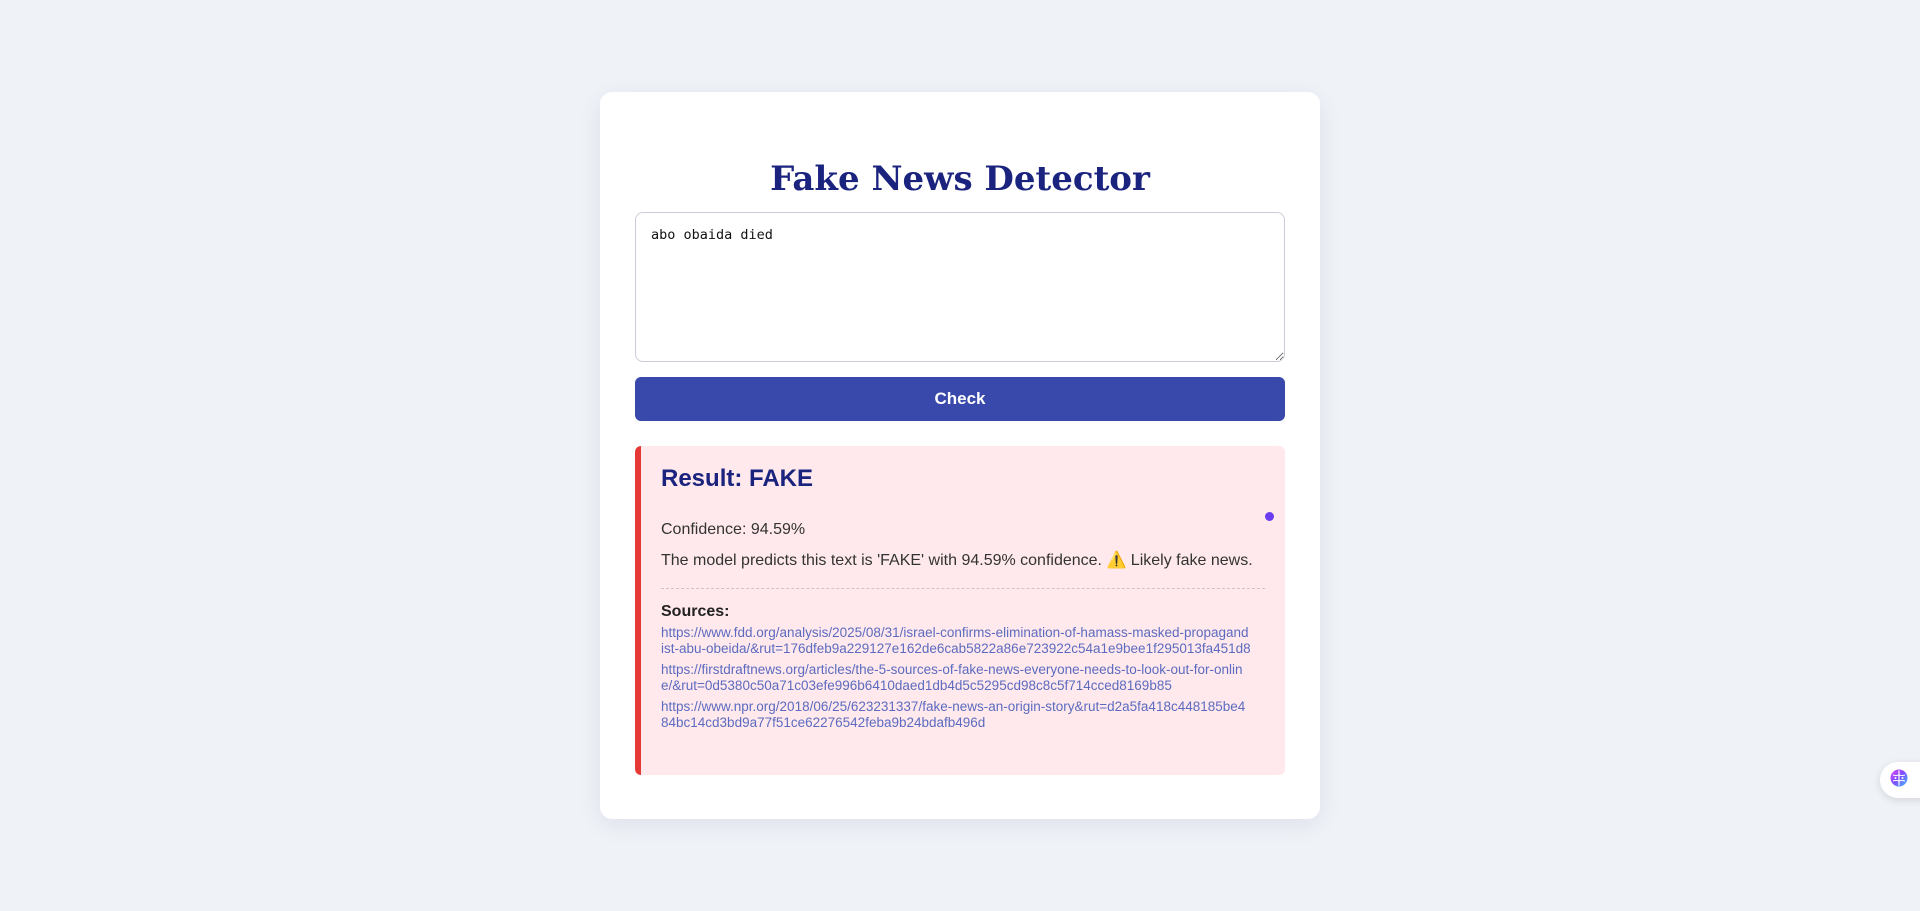  Describe the element at coordinates (960, 179) in the screenshot. I see `page-title: Fake News Detector` at that location.